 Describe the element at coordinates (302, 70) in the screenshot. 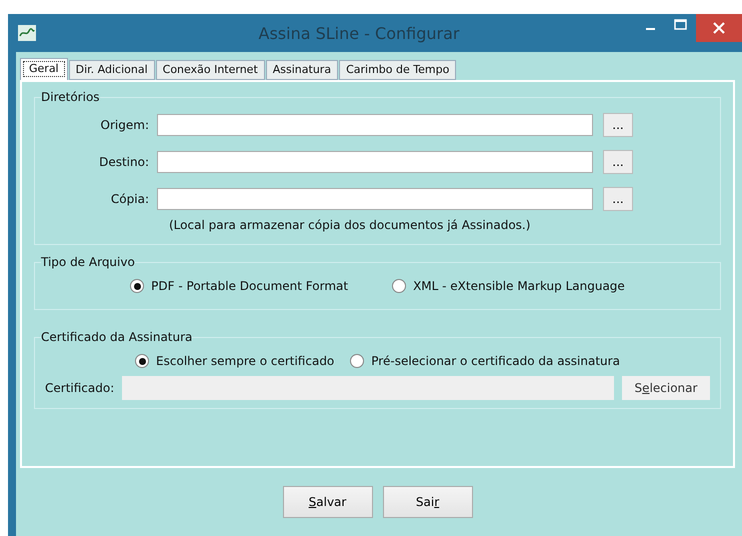

I see `tab: Assinatura` at that location.